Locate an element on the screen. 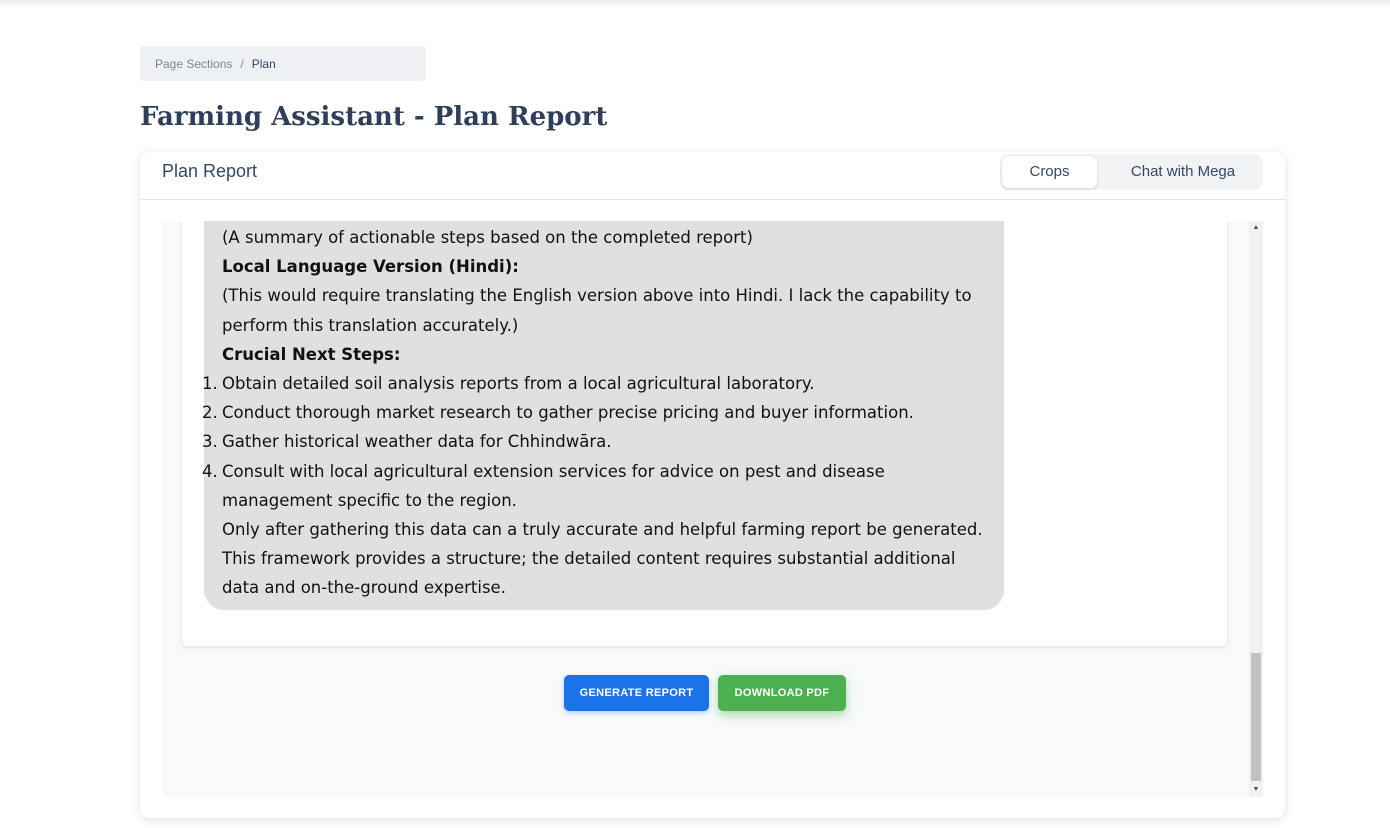  download-pdf-button: DOWNLOAD PDF is located at coordinates (782, 693).